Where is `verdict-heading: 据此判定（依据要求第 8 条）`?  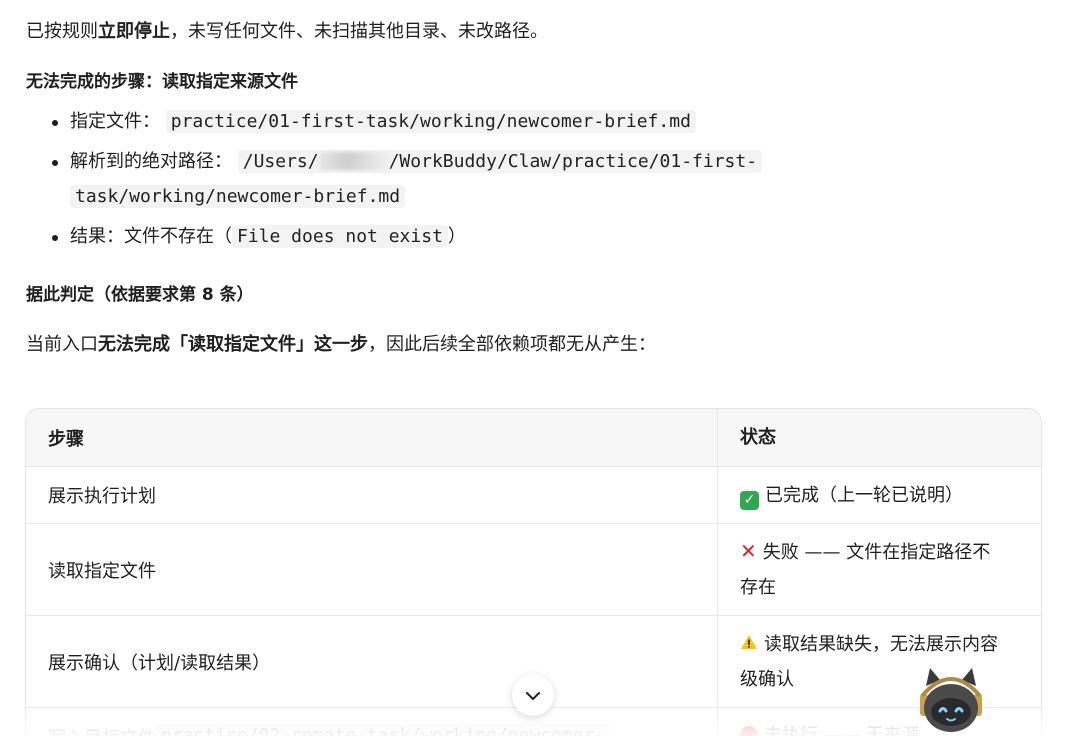 verdict-heading: 据此判定（依据要求第 8 条） is located at coordinates (140, 295).